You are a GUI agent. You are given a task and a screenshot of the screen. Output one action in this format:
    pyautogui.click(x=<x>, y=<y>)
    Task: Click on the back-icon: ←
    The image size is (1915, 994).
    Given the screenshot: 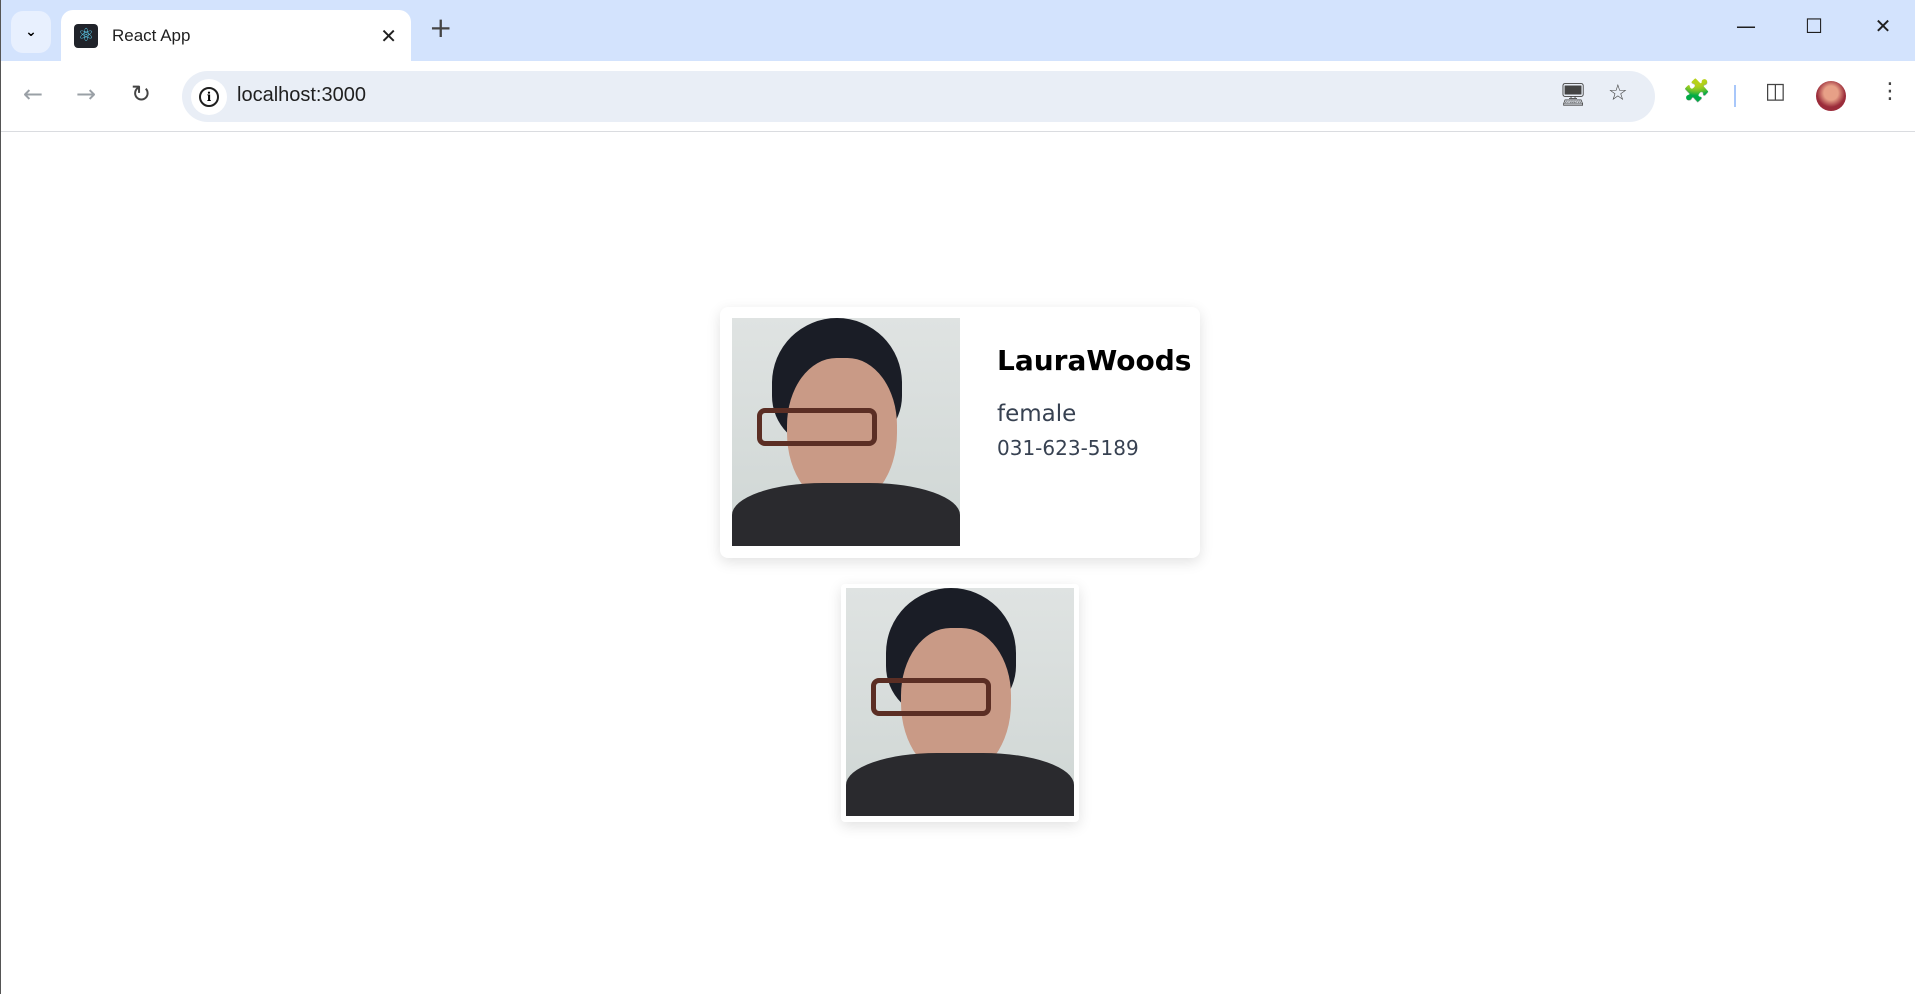 What is the action you would take?
    pyautogui.click(x=33, y=94)
    